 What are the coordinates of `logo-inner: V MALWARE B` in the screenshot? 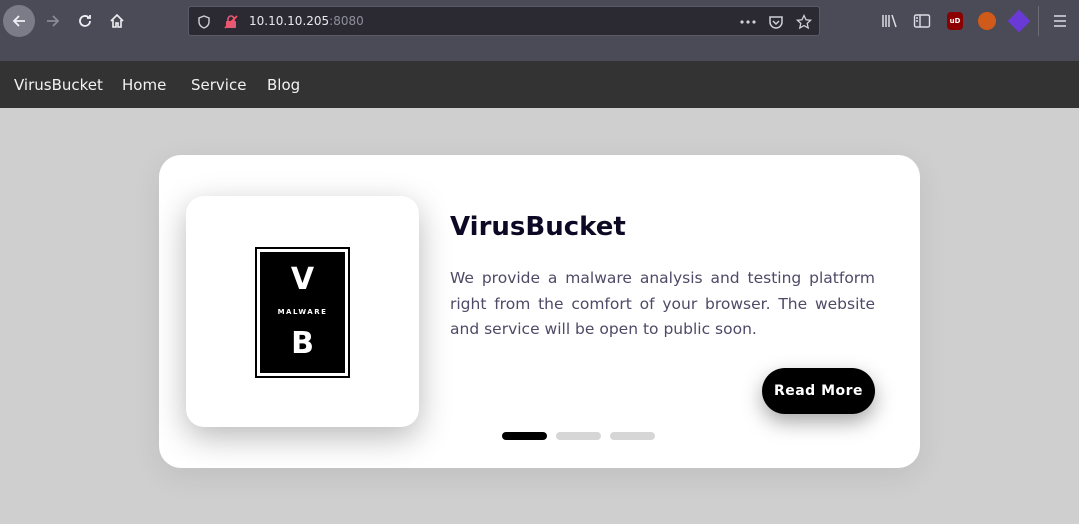 It's located at (302, 312).